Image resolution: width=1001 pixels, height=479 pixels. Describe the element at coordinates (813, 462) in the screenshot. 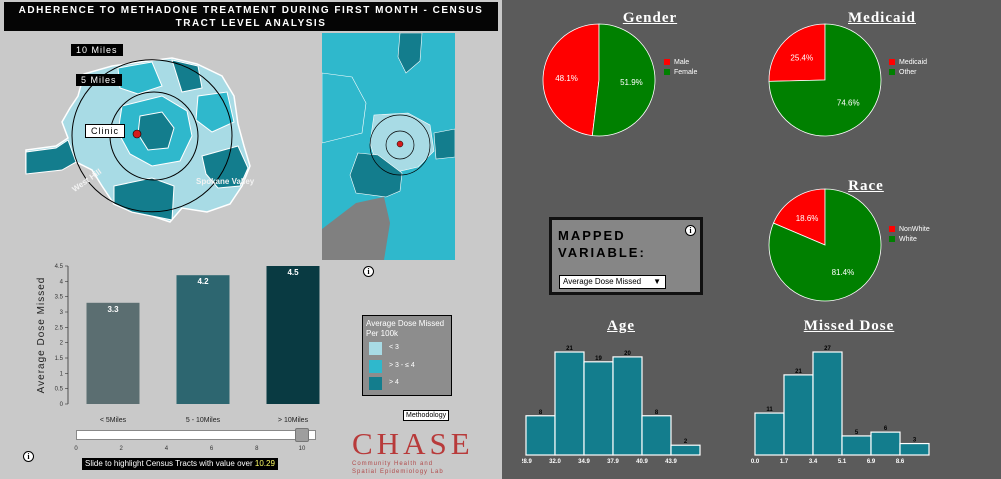

I see `histogram-bin-label: 3.4` at that location.